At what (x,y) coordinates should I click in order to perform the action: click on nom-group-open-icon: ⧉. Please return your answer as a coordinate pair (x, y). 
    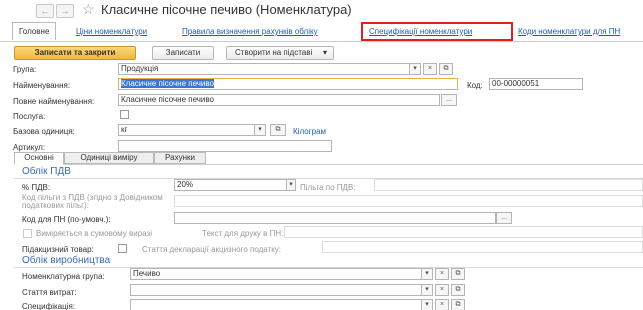
    Looking at the image, I should click on (458, 274).